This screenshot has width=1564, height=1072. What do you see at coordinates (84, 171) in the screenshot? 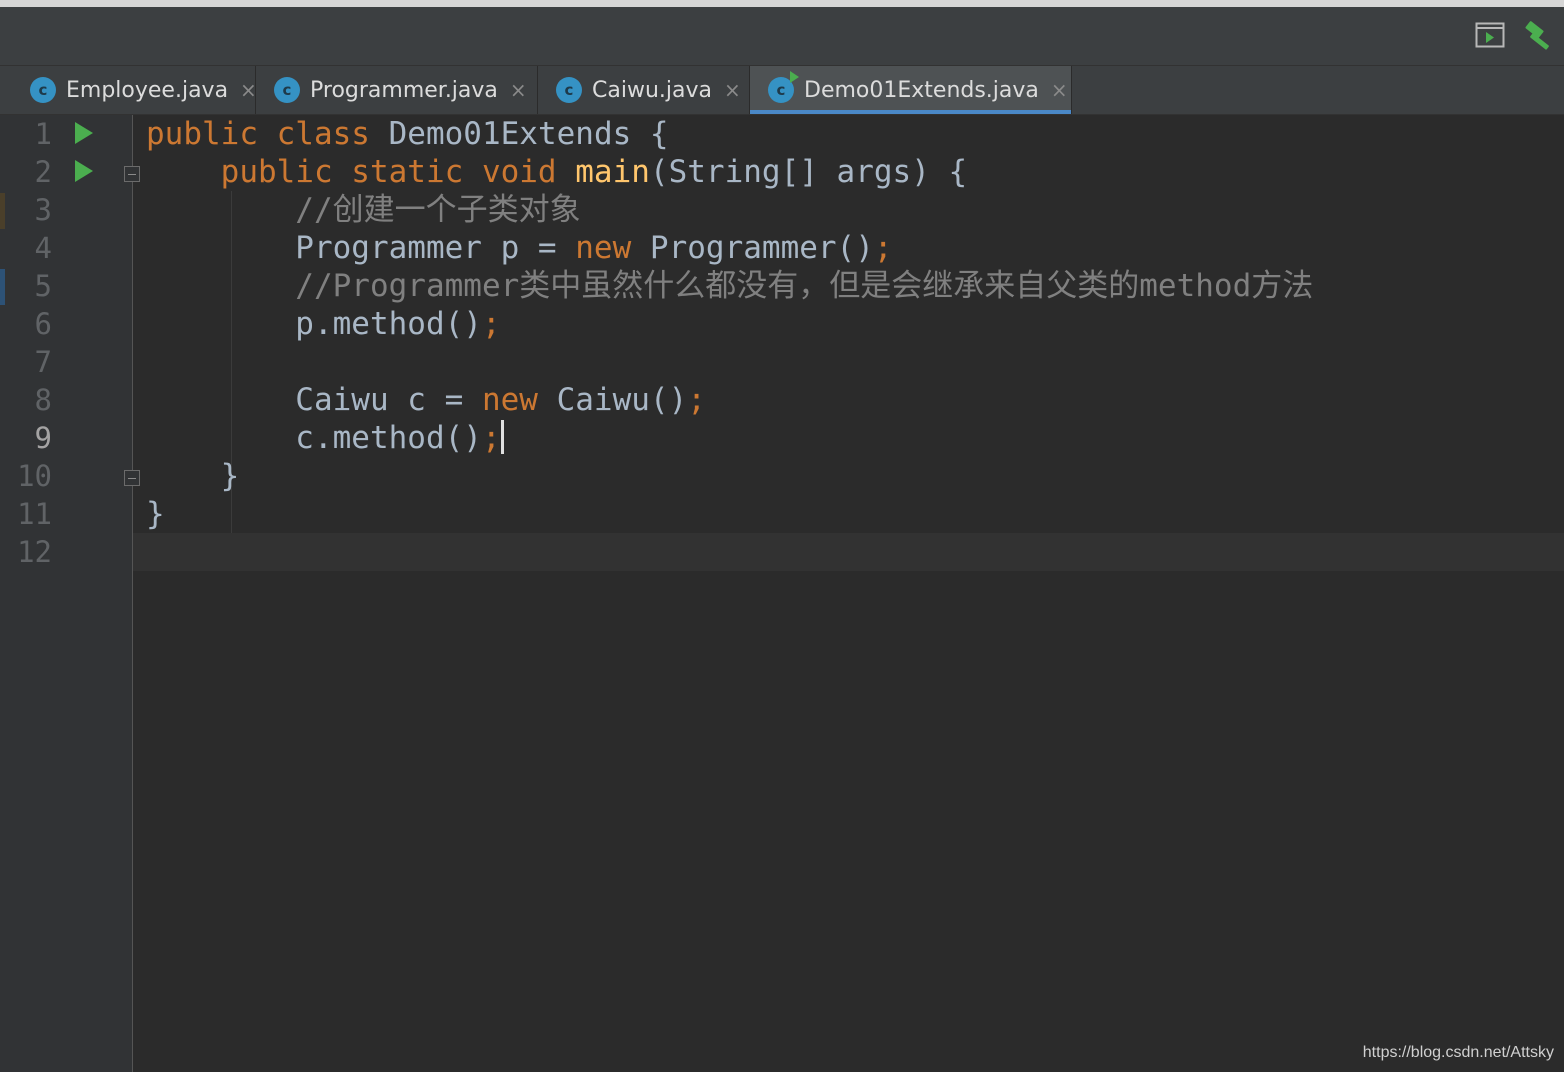
I see `run-main-method-icon` at bounding box center [84, 171].